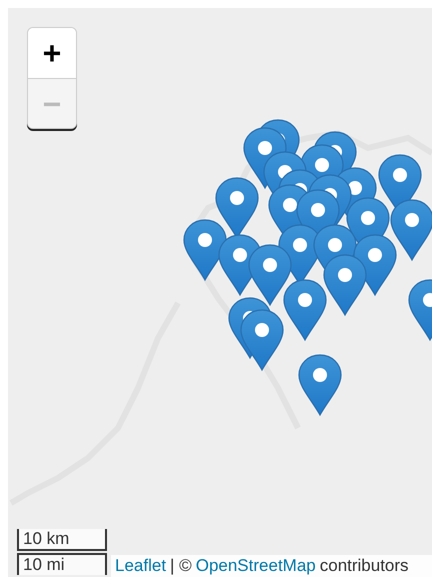  What do you see at coordinates (62, 564) in the screenshot?
I see `scale-bar: 10 mi` at bounding box center [62, 564].